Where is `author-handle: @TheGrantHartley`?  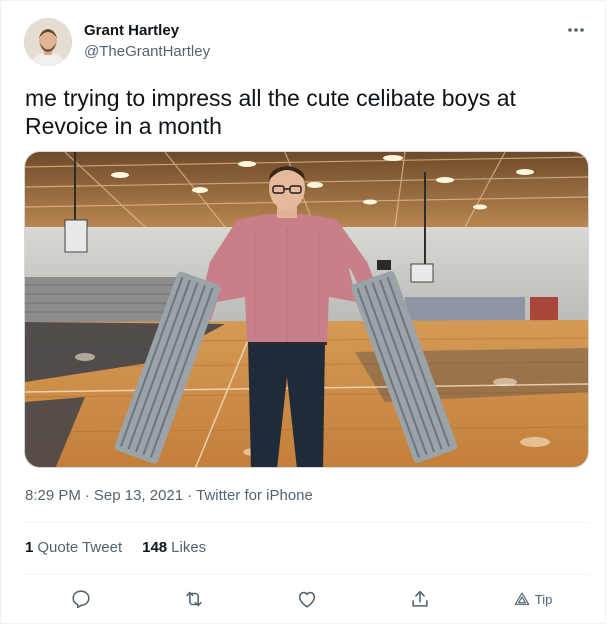
author-handle: @TheGrantHartley is located at coordinates (147, 51).